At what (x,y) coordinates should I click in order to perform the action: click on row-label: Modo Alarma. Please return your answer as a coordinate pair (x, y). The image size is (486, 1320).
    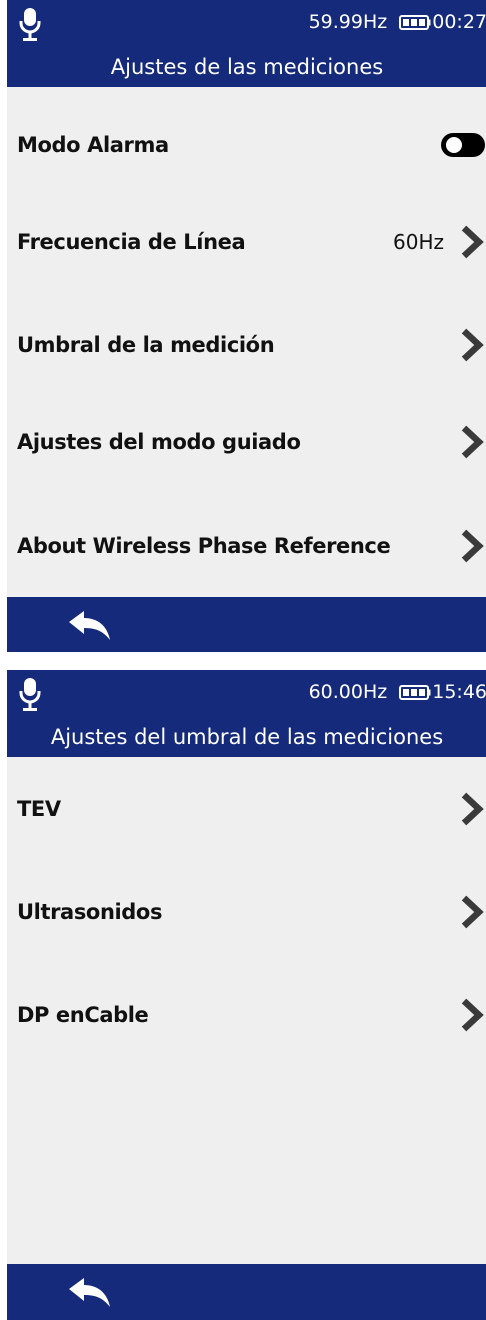
    Looking at the image, I should click on (93, 145).